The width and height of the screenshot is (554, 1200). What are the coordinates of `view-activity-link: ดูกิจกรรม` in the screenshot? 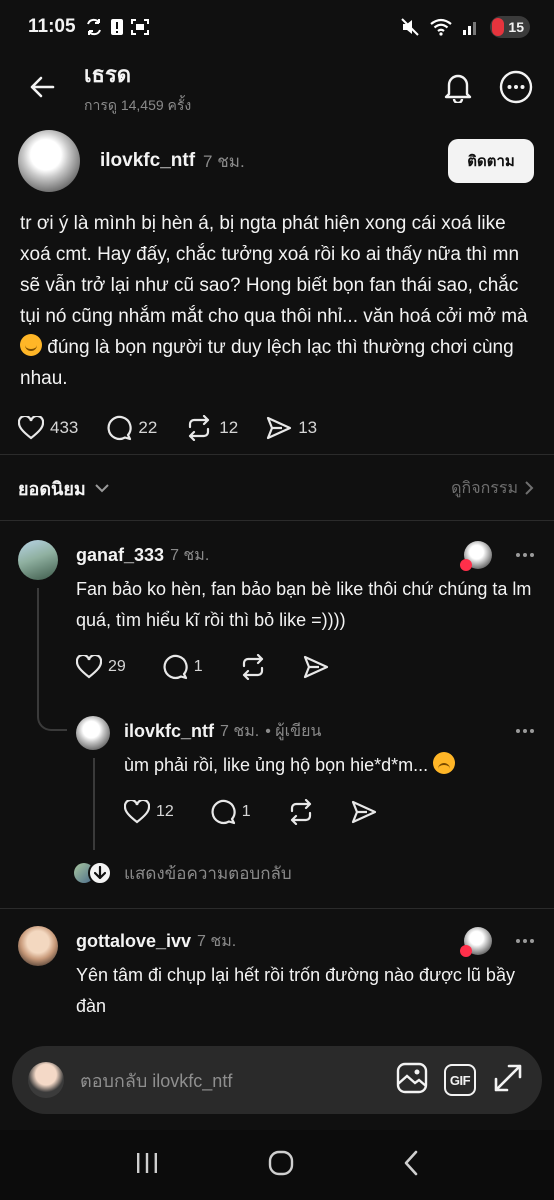 It's located at (492, 488).